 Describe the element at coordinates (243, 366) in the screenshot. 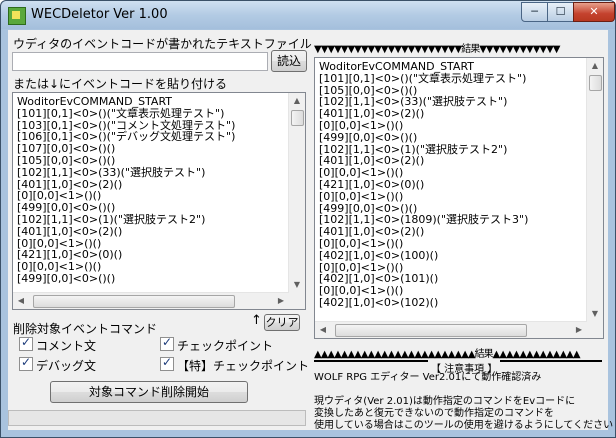

I see `special-checkpoint-checkbox-label: 【特】チェックポイント` at that location.